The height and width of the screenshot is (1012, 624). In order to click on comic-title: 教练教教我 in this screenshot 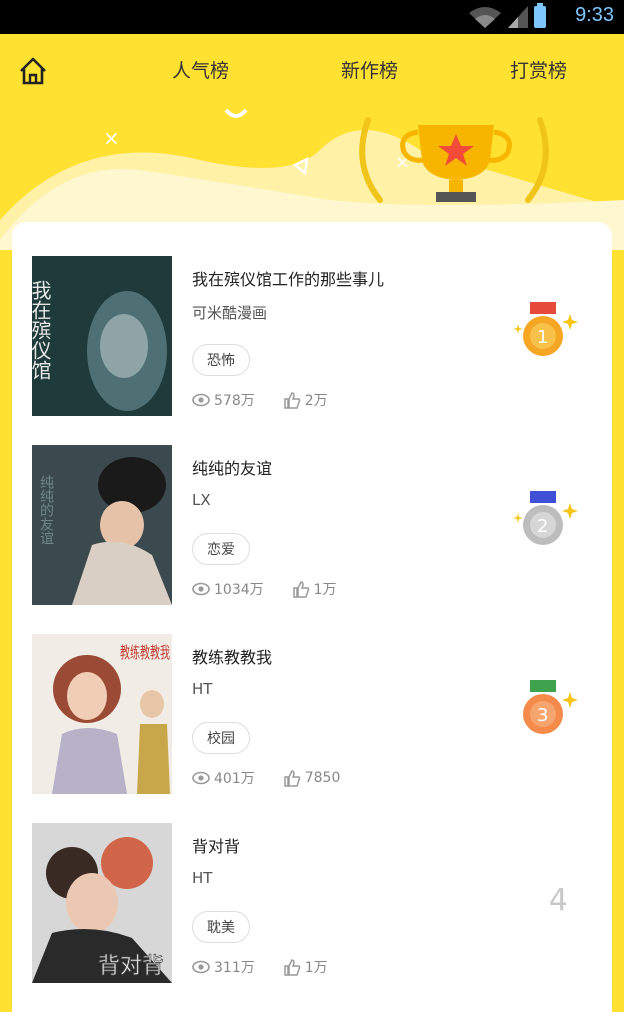, I will do `click(232, 656)`.